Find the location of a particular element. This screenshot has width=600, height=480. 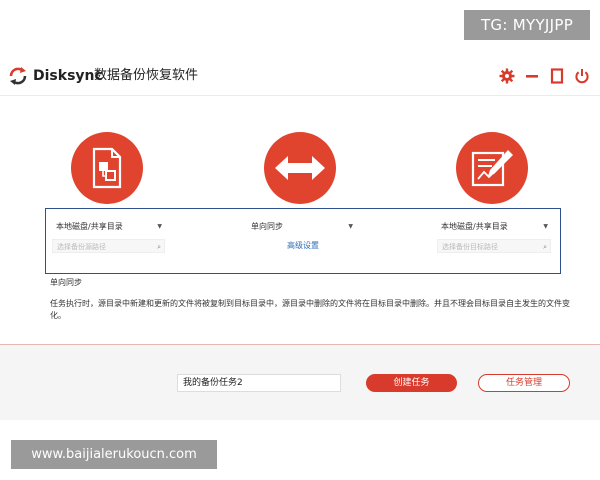

titlebar: Disksync 数据备份恢复软件 is located at coordinates (300, 76).